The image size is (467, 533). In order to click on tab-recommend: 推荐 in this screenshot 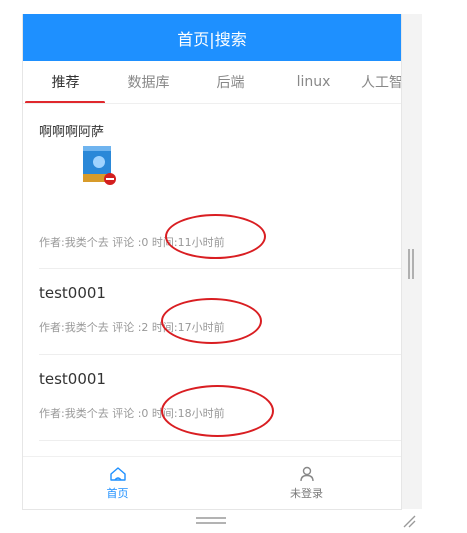, I will do `click(65, 82)`.